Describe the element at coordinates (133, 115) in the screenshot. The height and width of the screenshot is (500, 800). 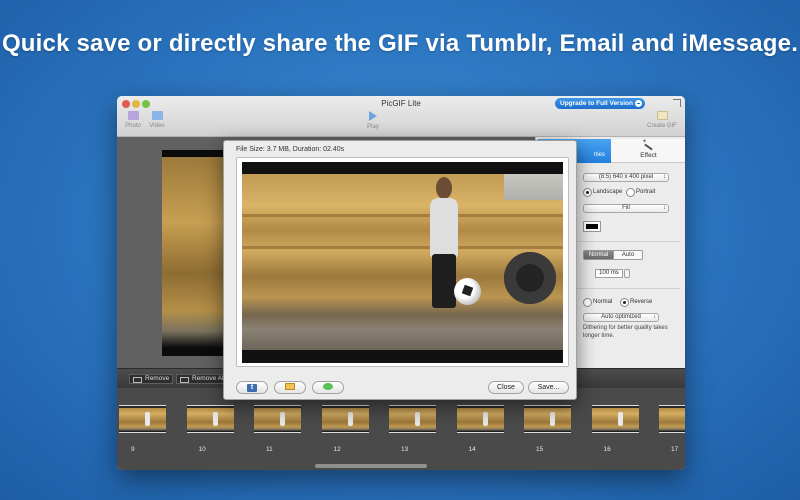
I see `photo-icon` at that location.